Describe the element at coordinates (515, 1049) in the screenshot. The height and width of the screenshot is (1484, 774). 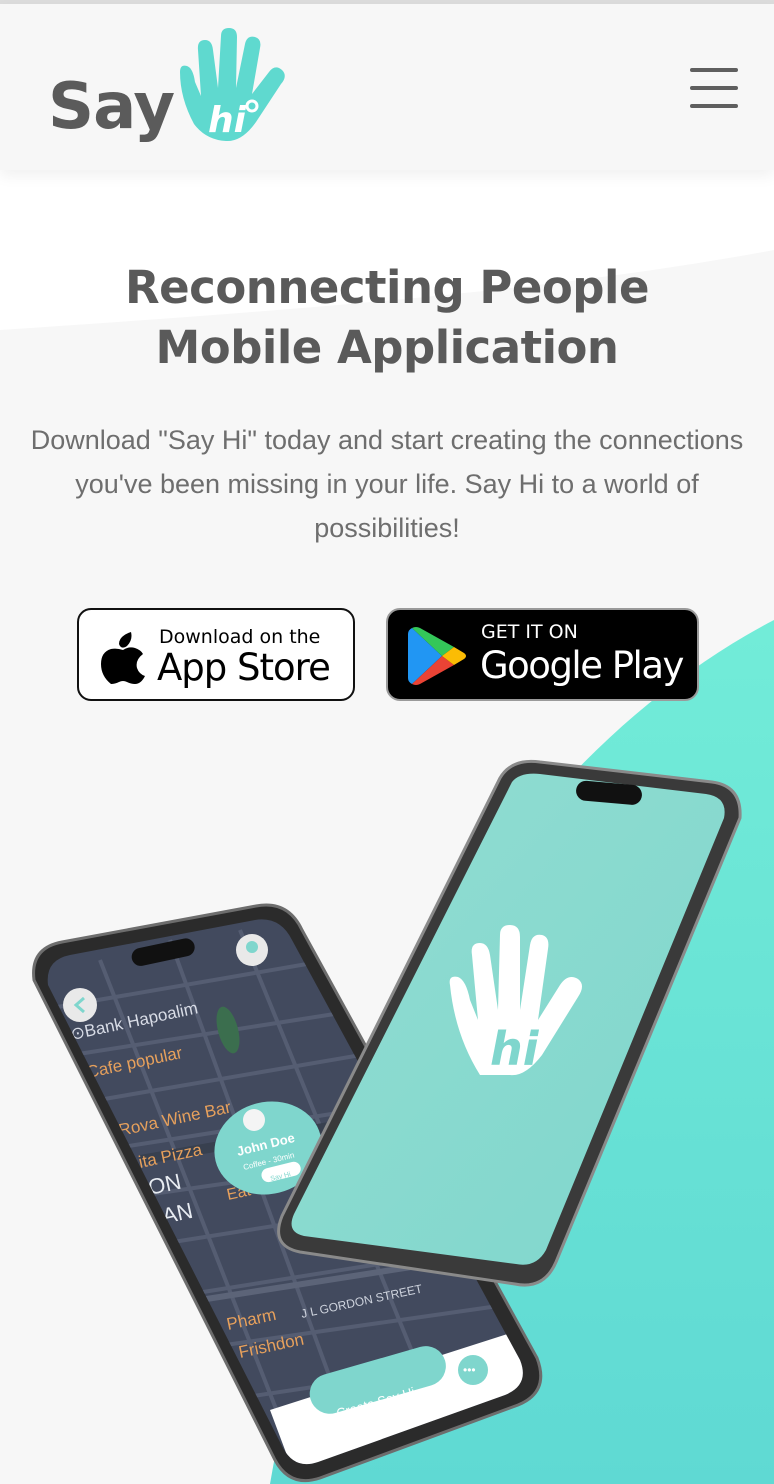
I see `svg-text: hi` at that location.